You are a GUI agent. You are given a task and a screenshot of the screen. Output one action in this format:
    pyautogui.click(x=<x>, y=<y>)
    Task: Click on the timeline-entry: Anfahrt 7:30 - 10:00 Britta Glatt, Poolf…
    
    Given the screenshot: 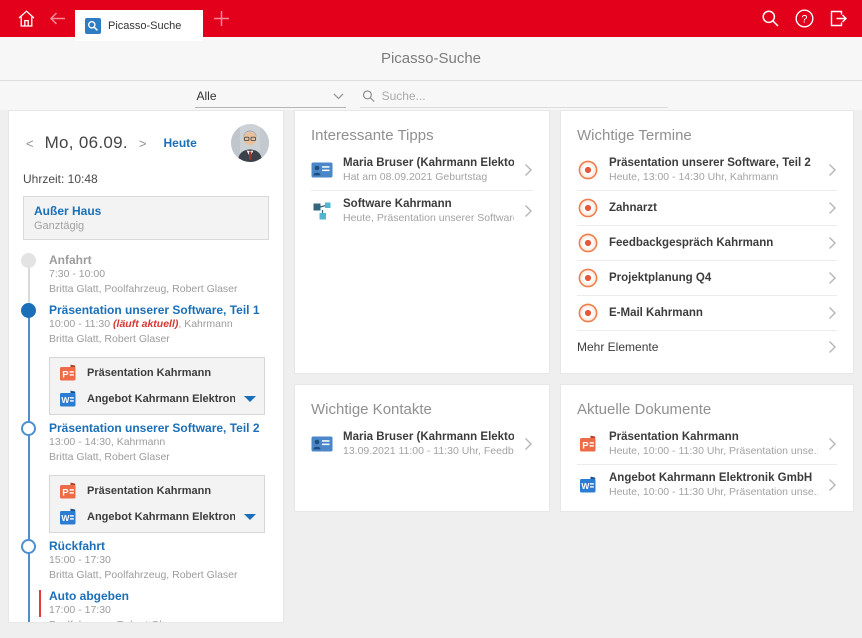 What is the action you would take?
    pyautogui.click(x=145, y=275)
    